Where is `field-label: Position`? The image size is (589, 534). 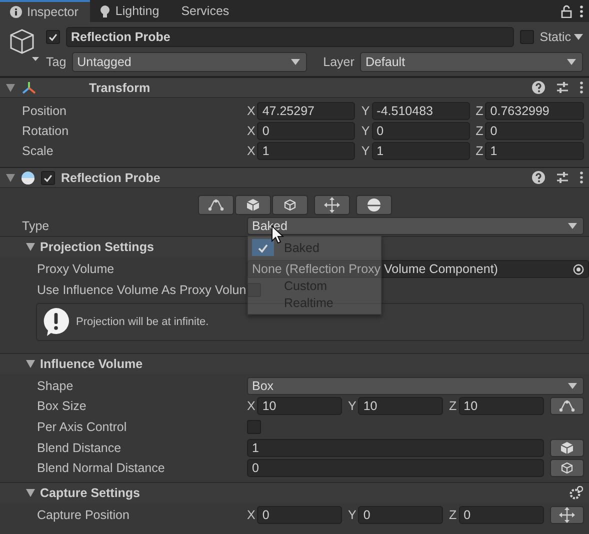
field-label: Position is located at coordinates (45, 111).